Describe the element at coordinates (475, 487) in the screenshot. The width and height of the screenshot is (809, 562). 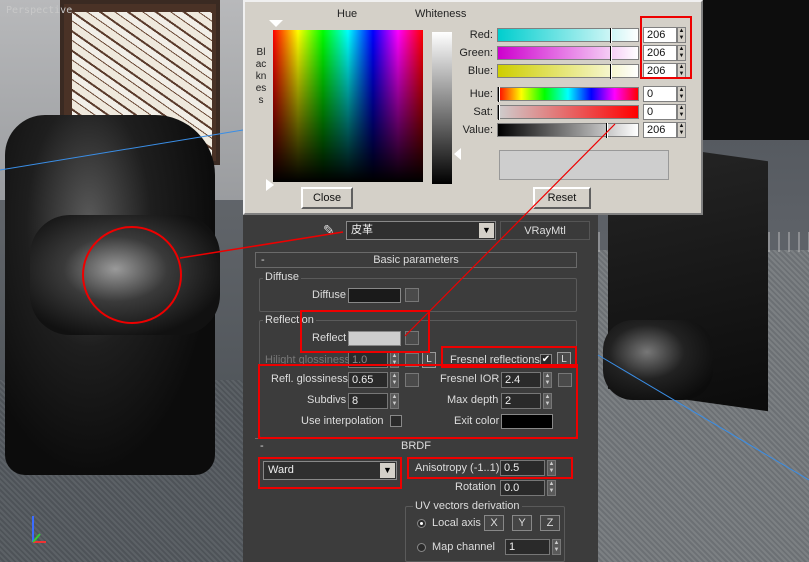
I see `rotation-label: Rotation` at that location.